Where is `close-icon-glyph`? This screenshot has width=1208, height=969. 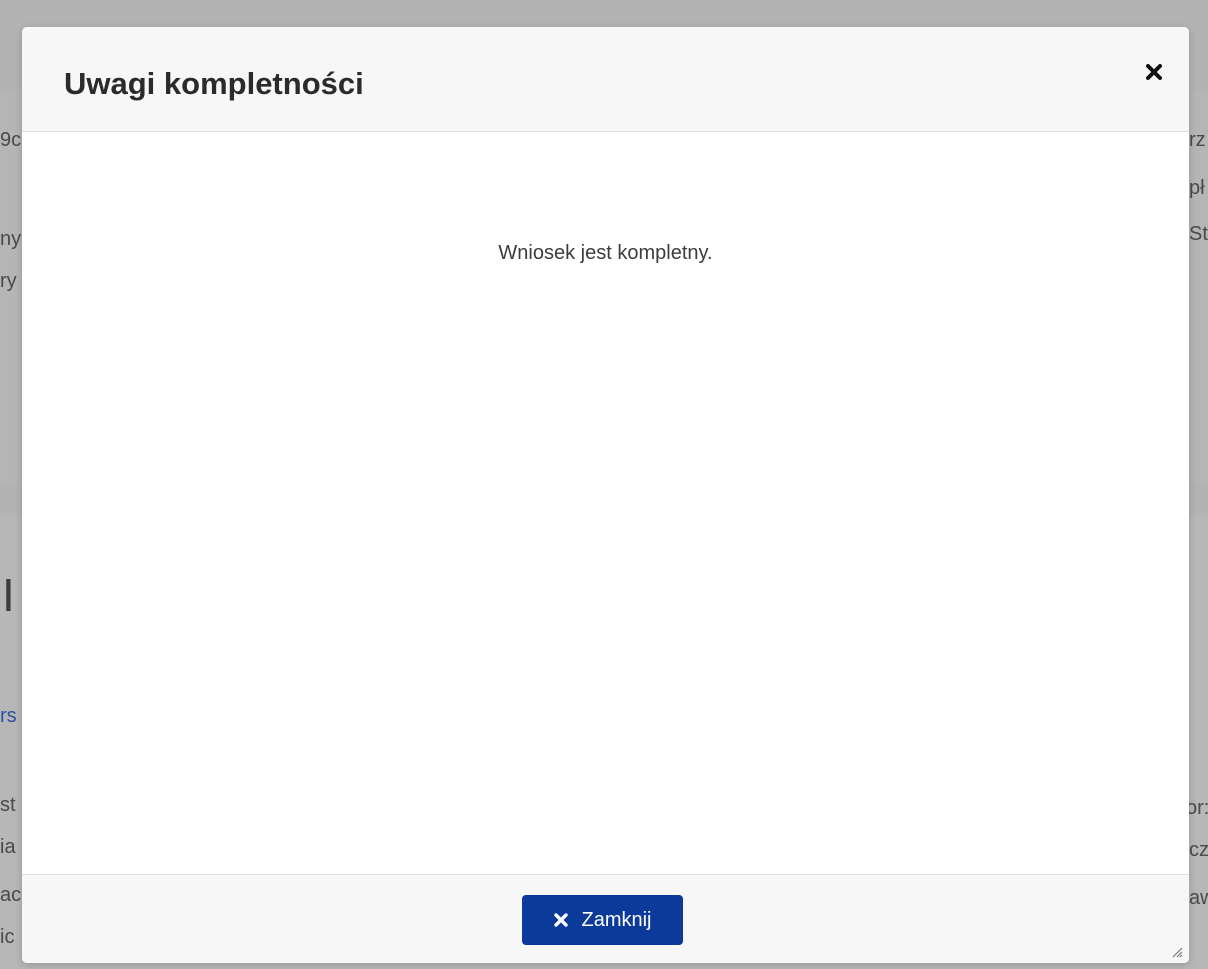
close-icon-glyph is located at coordinates (1154, 72).